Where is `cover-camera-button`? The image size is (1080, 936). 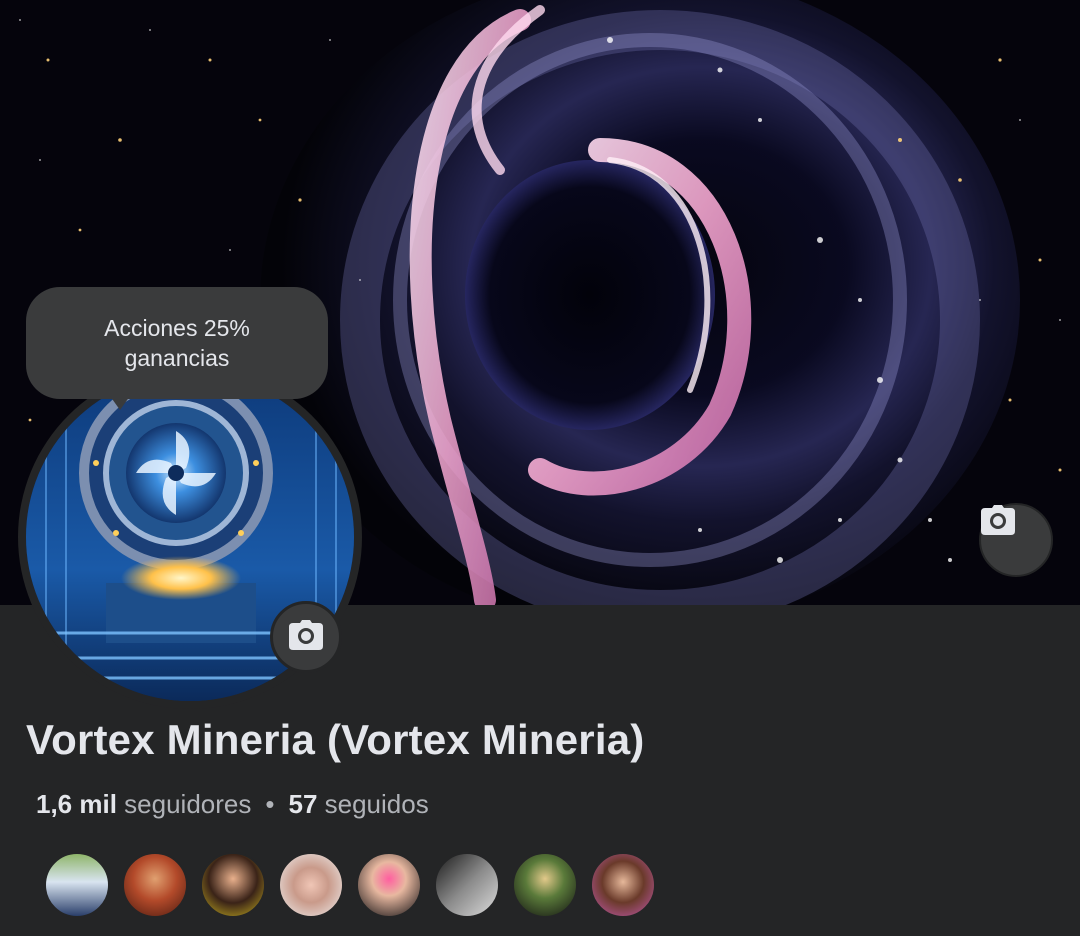 cover-camera-button is located at coordinates (1016, 540).